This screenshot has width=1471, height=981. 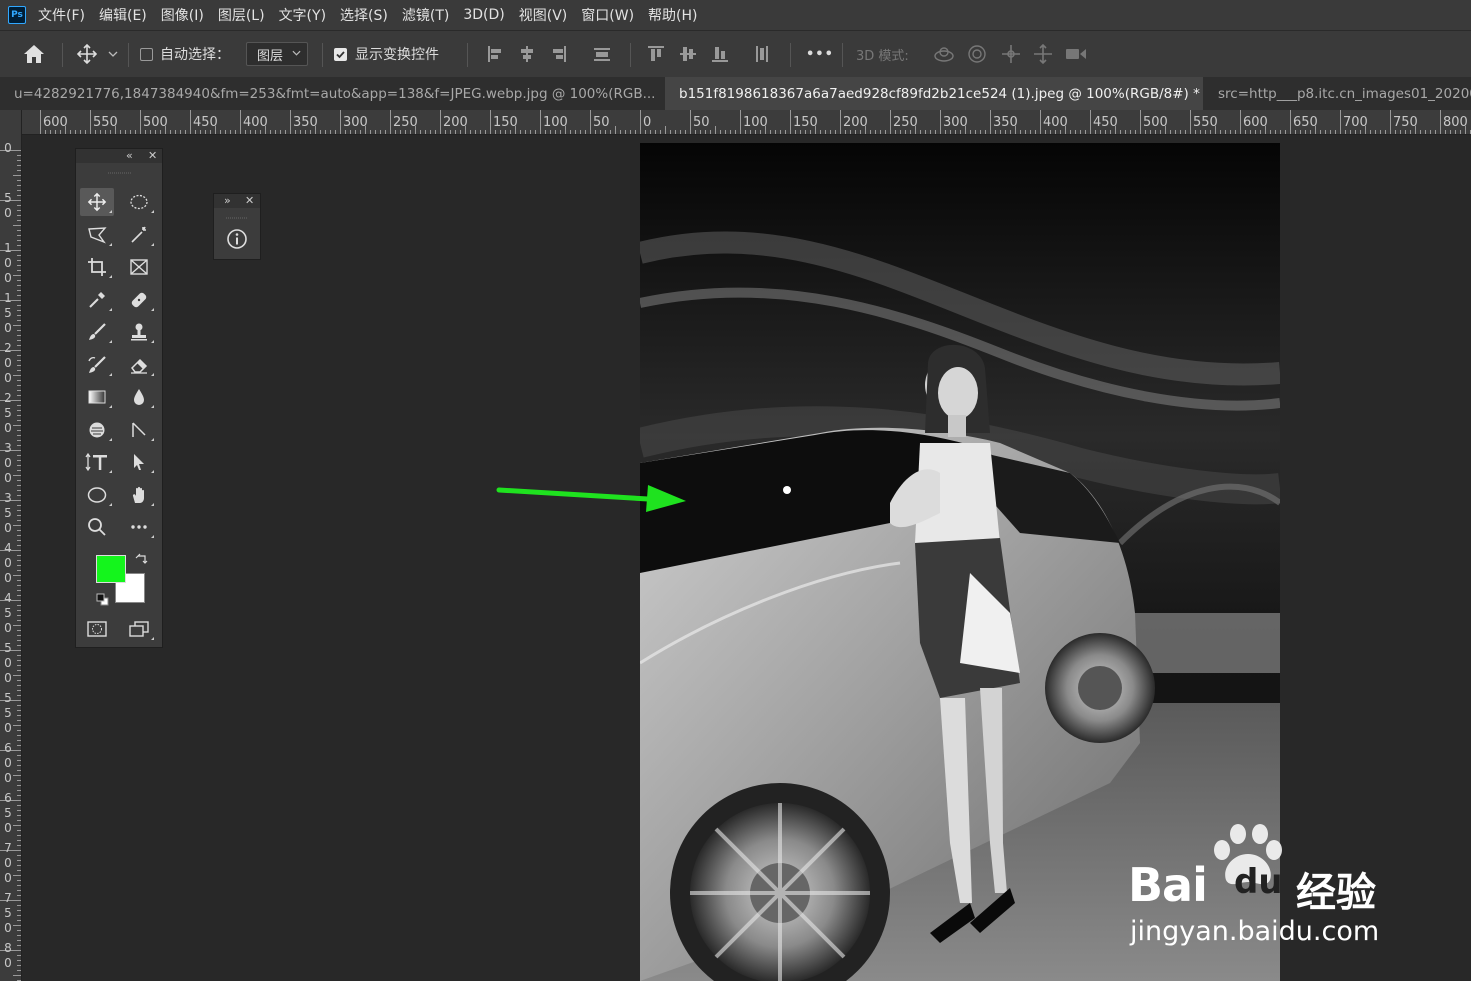 What do you see at coordinates (97, 430) in the screenshot?
I see `dodge-tool-icon` at bounding box center [97, 430].